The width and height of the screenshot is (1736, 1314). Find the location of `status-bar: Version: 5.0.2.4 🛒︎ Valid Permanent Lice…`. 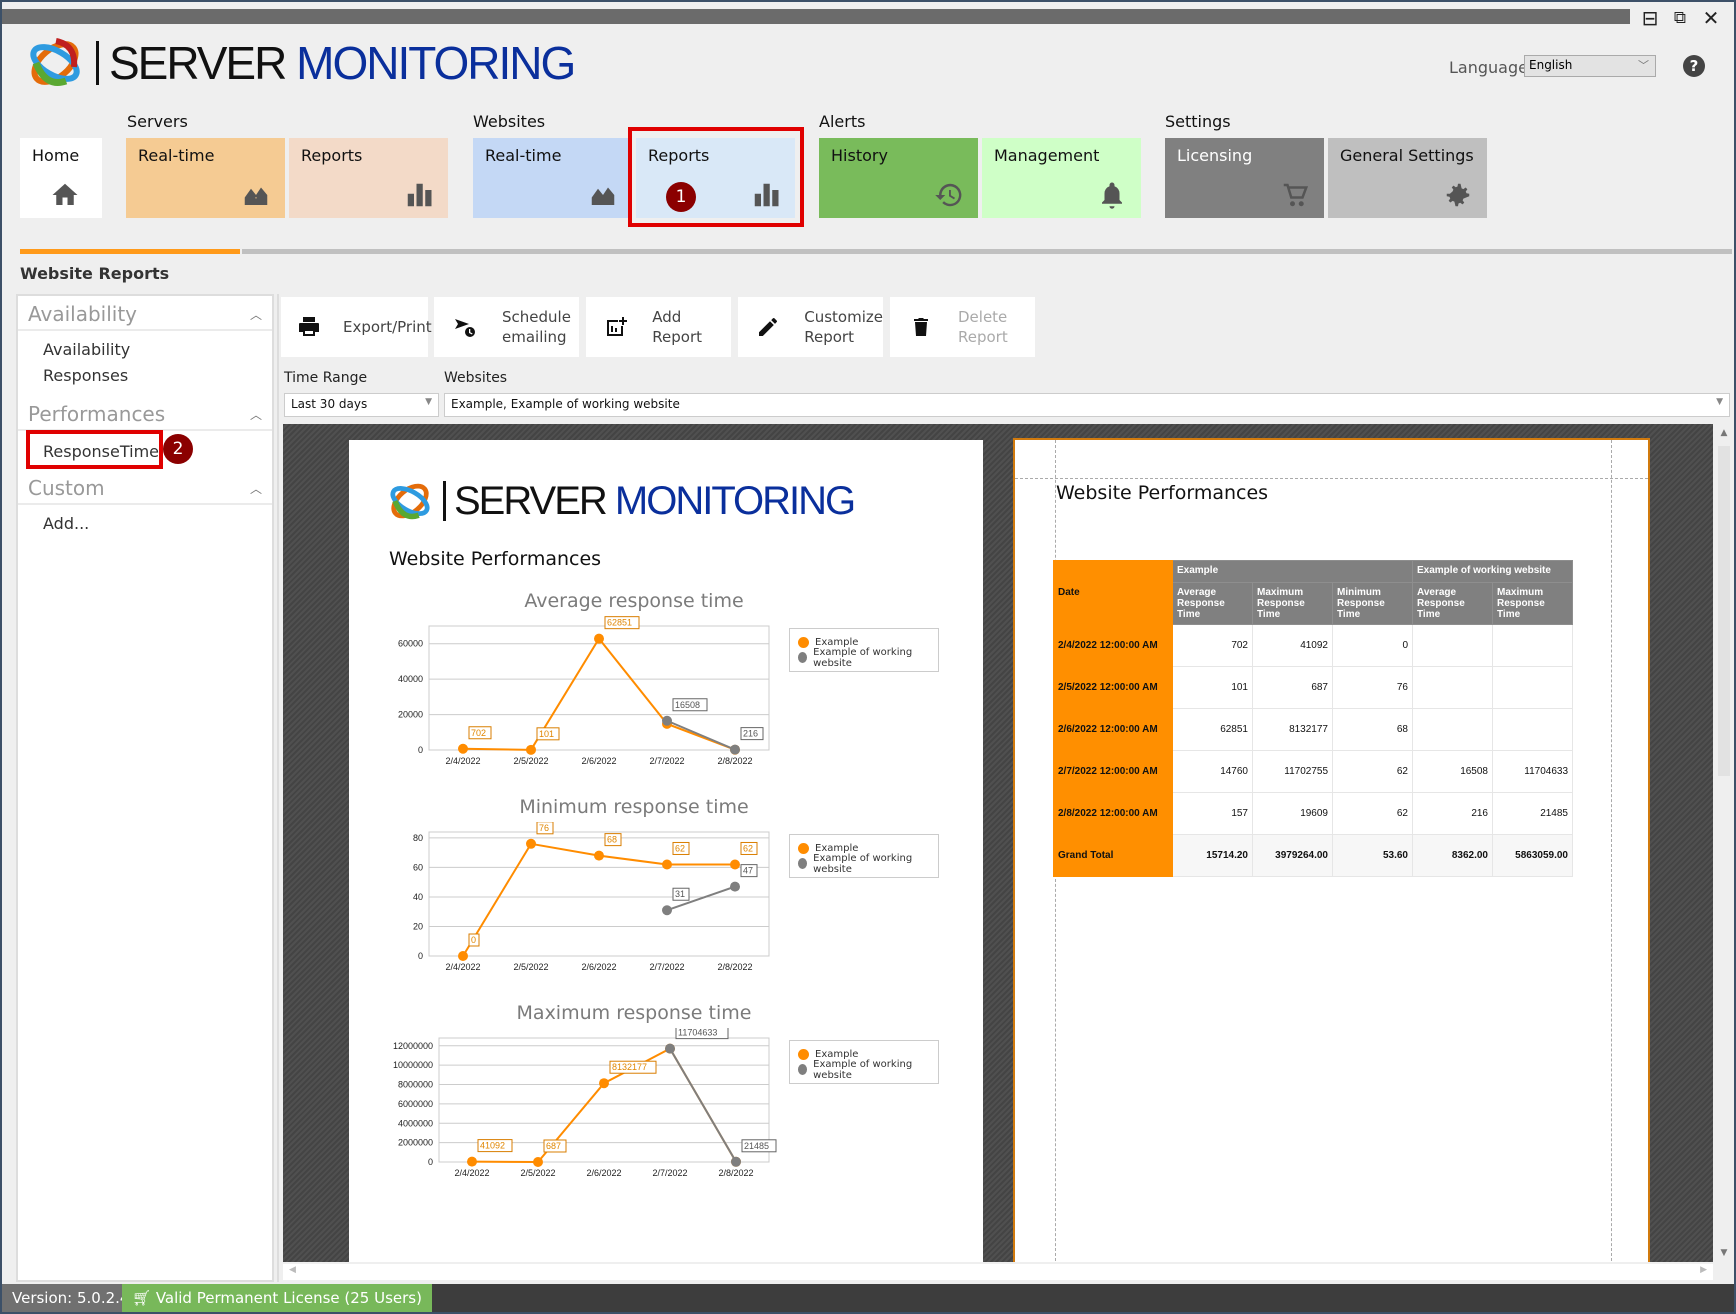

status-bar: Version: 5.0.2.4 🛒︎ Valid Permanent Lice… is located at coordinates (868, 1298).